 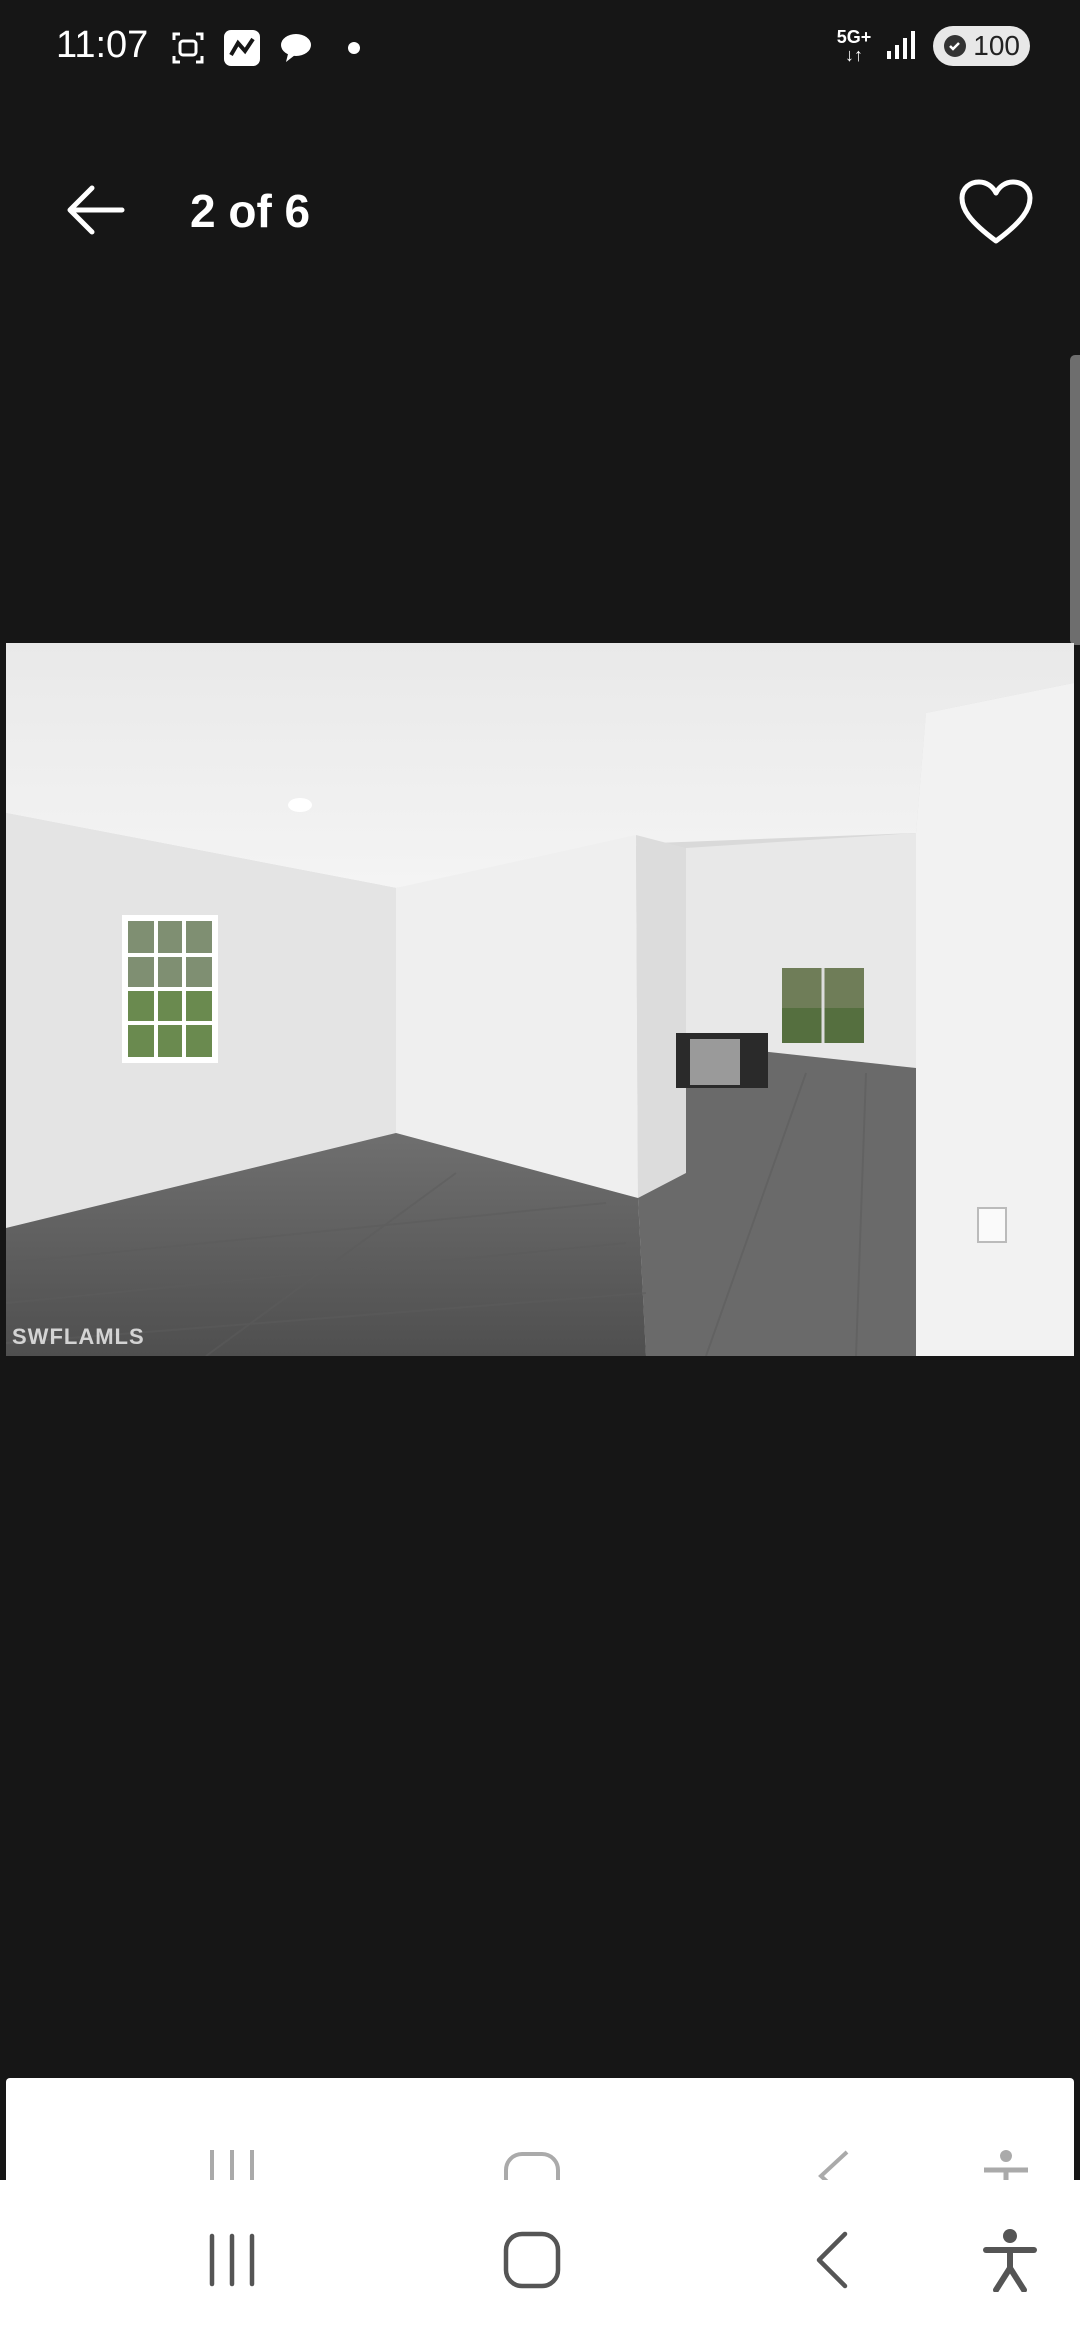 I want to click on heart-outline-icon, so click(x=996, y=211).